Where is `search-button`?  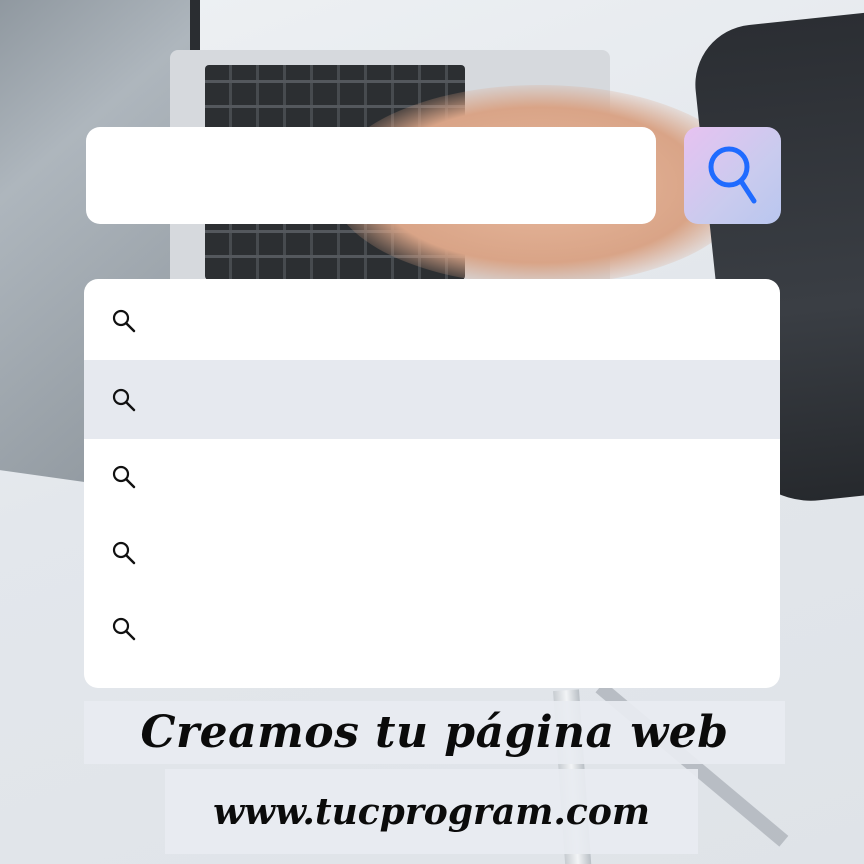 search-button is located at coordinates (732, 175).